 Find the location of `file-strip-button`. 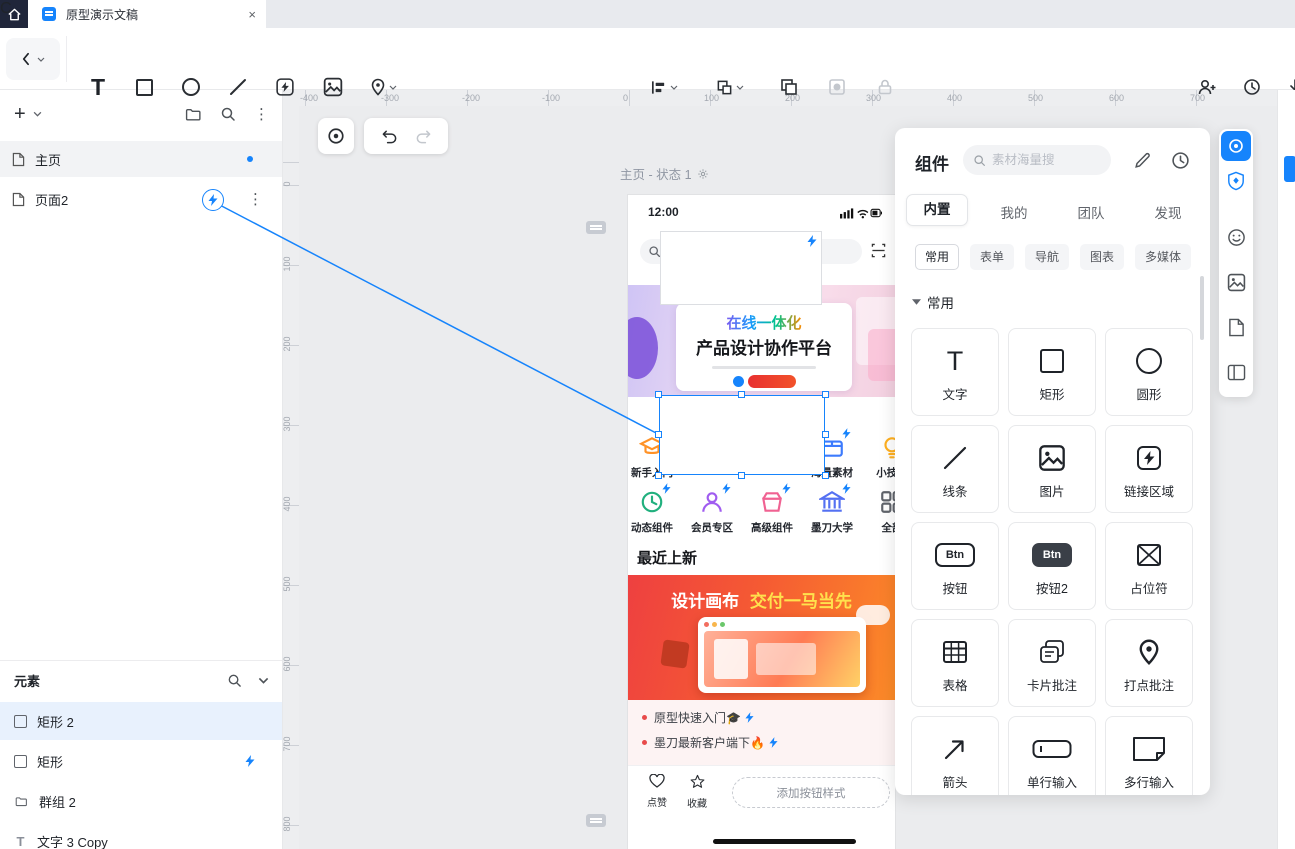

file-strip-button is located at coordinates (1236, 327).